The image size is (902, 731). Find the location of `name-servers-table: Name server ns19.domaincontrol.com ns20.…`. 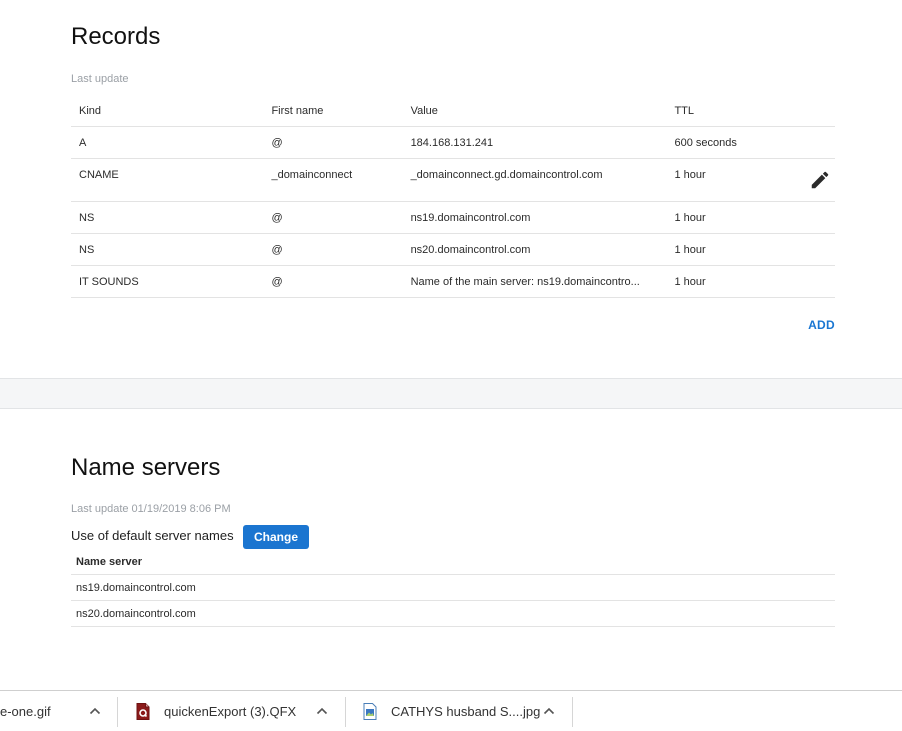

name-servers-table: Name server ns19.domaincontrol.com ns20.… is located at coordinates (453, 588).